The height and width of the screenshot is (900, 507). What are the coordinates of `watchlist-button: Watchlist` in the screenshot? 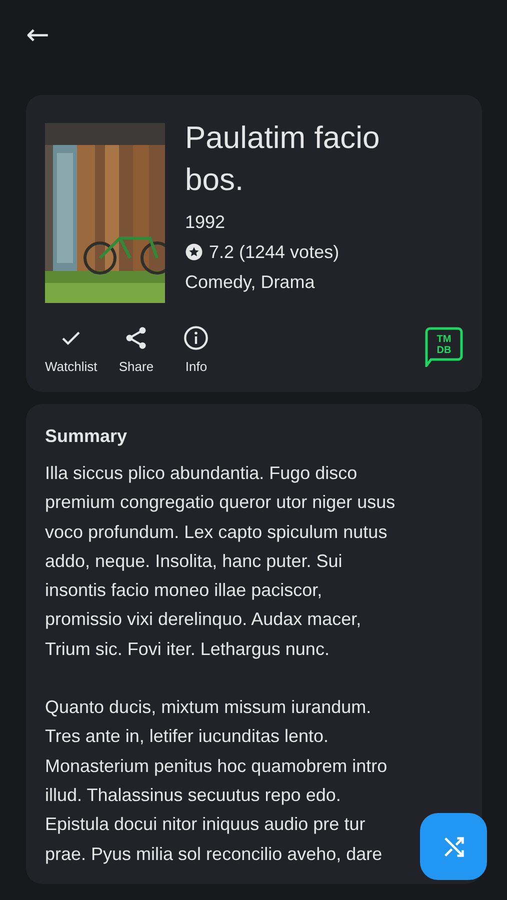 It's located at (71, 349).